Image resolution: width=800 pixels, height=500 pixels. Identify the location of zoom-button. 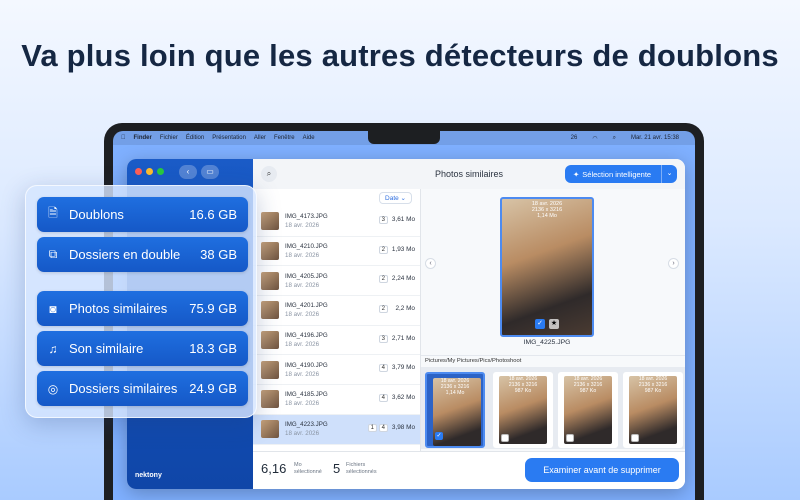
(160, 171).